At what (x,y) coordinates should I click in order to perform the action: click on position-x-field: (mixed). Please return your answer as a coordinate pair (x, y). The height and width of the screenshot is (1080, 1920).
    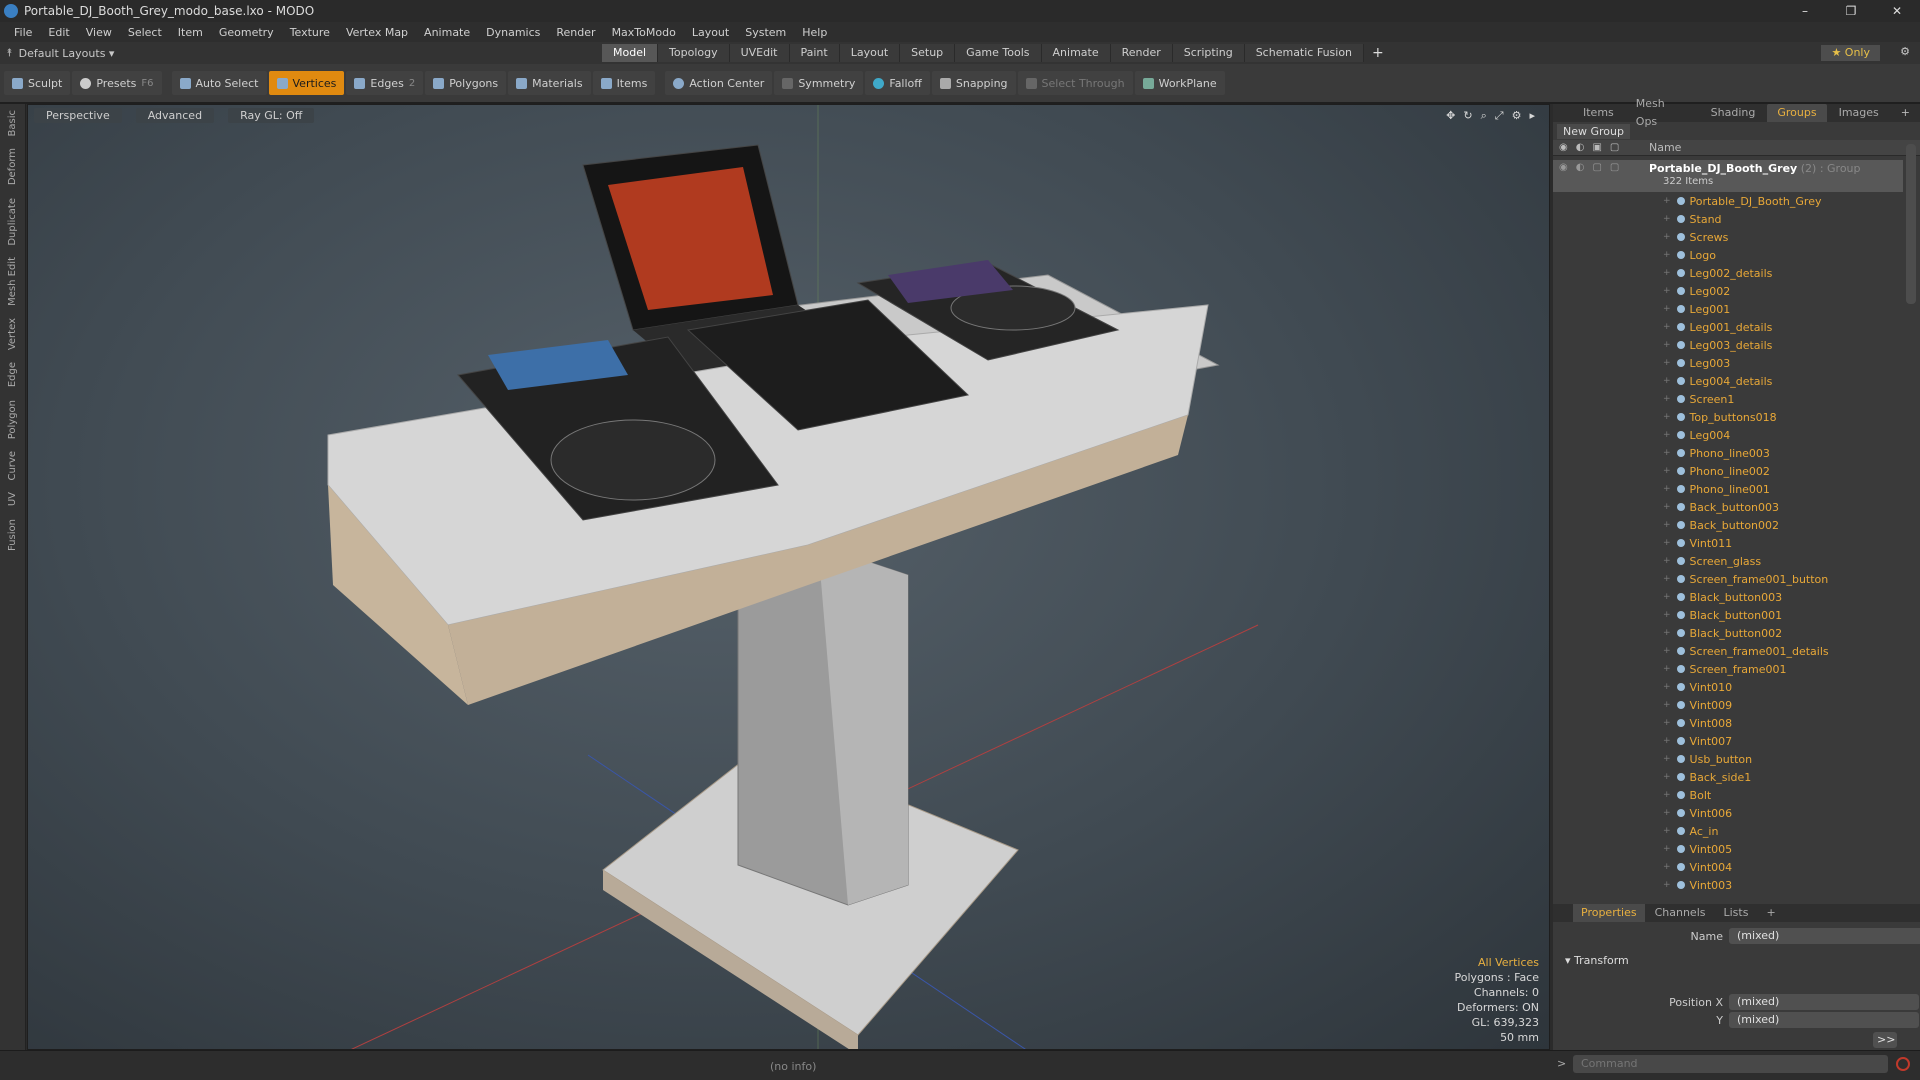
    Looking at the image, I should click on (1824, 1002).